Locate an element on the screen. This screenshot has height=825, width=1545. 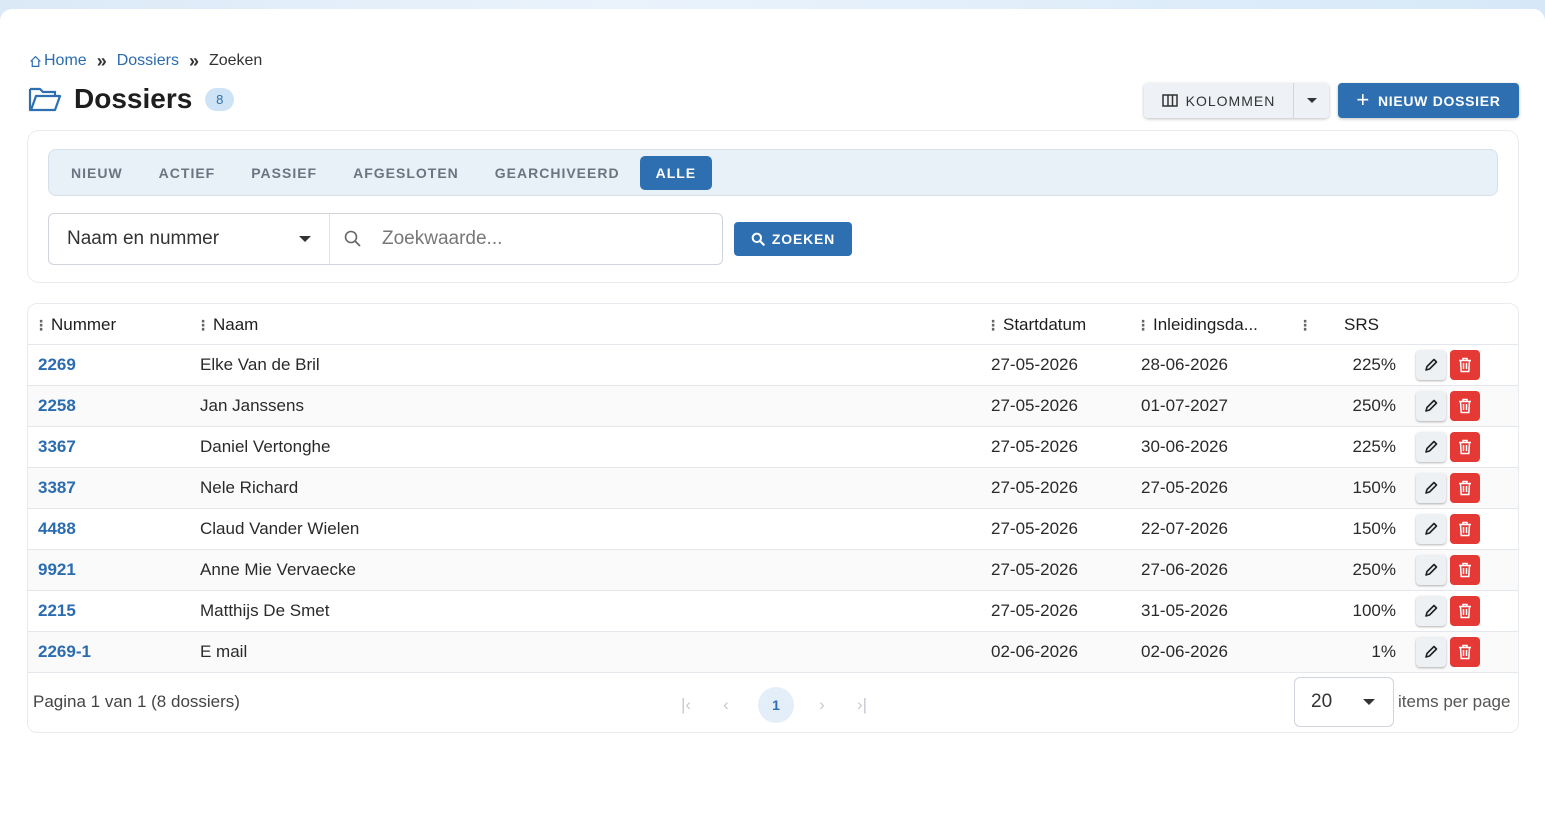
tab-gearchiveerd: GEARCHIVEERD is located at coordinates (557, 173).